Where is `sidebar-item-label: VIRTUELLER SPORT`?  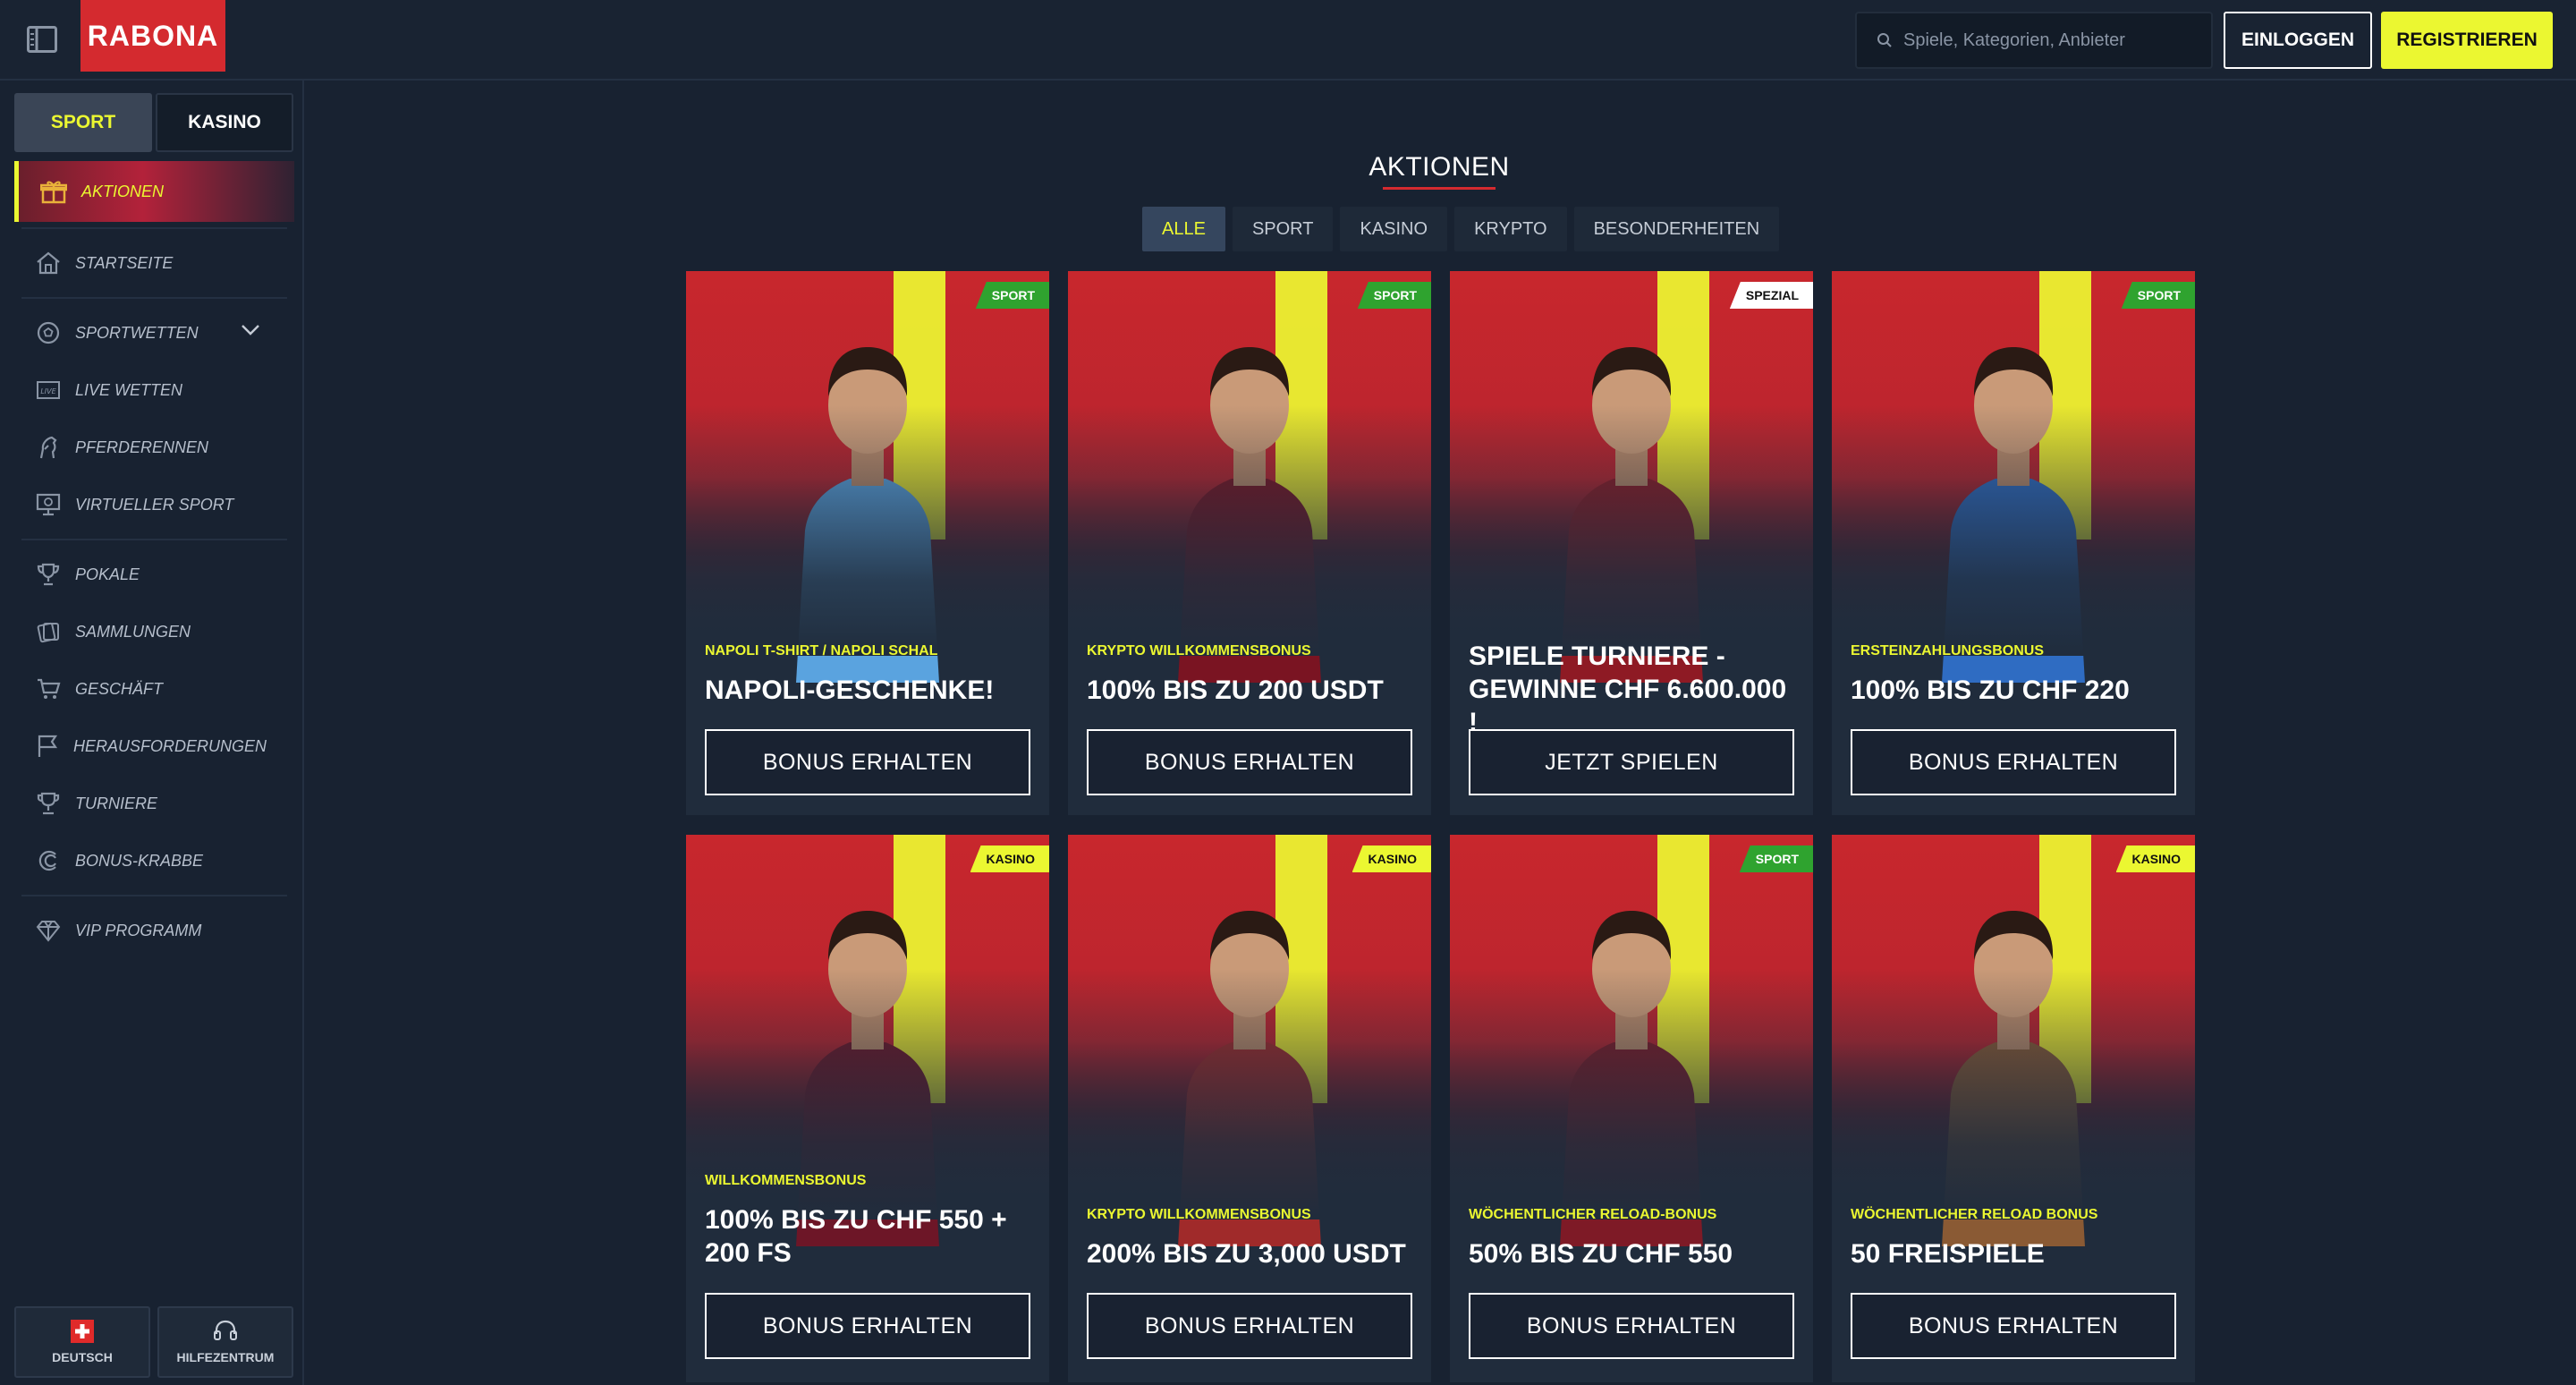
sidebar-item-label: VIRTUELLER SPORT is located at coordinates (154, 504).